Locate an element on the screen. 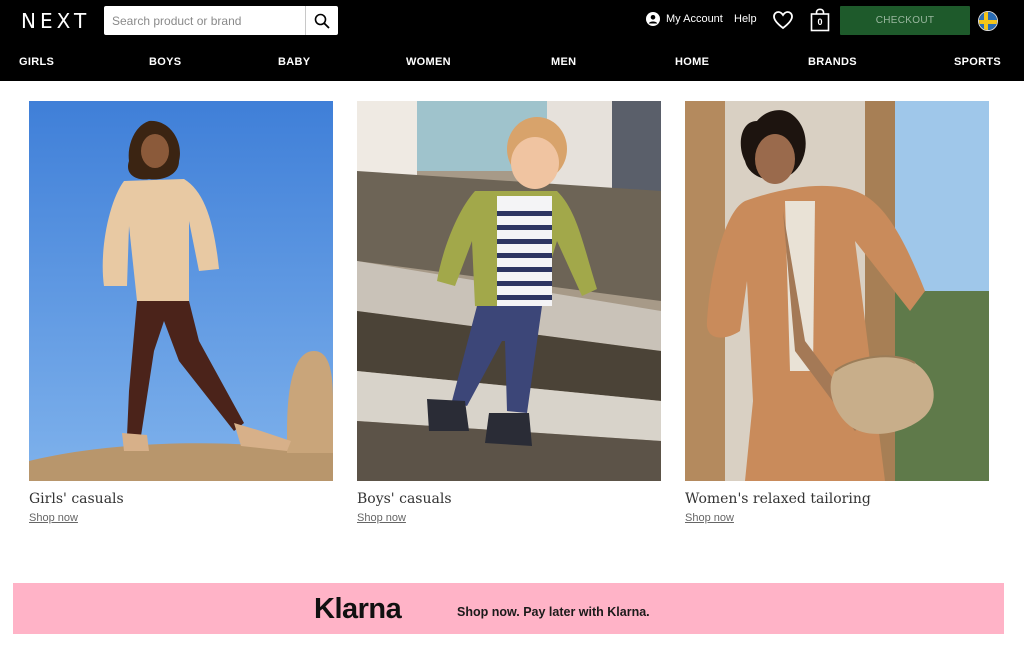 This screenshot has width=1024, height=654. nav-women: WOMEN is located at coordinates (428, 62).